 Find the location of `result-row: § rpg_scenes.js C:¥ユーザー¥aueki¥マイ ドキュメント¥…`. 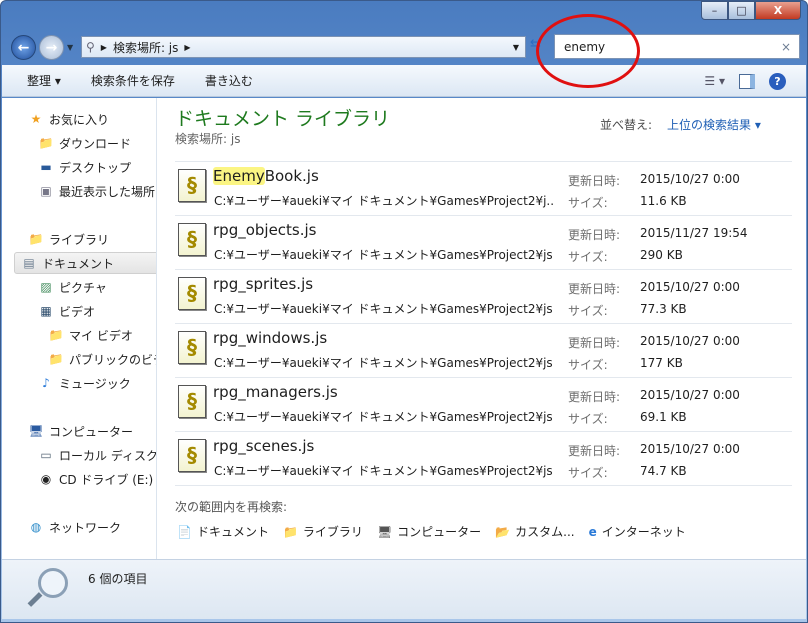

result-row: § rpg_scenes.js C:¥ユーザー¥aueki¥マイ ドキュメント¥… is located at coordinates (483, 459).